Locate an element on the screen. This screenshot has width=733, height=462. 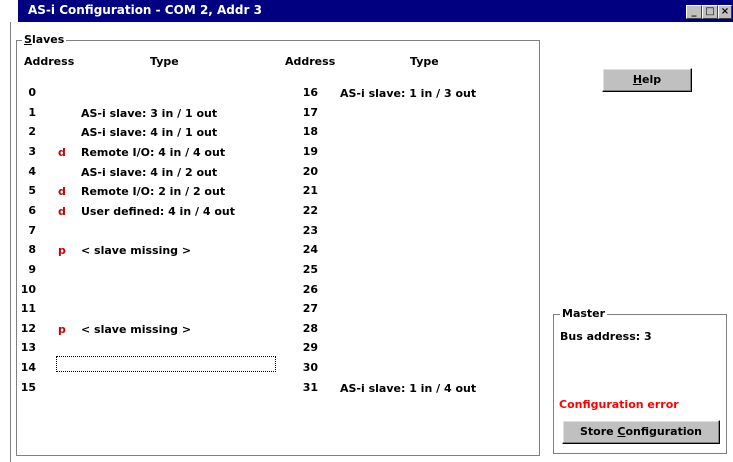
slave-address: 5 is located at coordinates (26, 190).